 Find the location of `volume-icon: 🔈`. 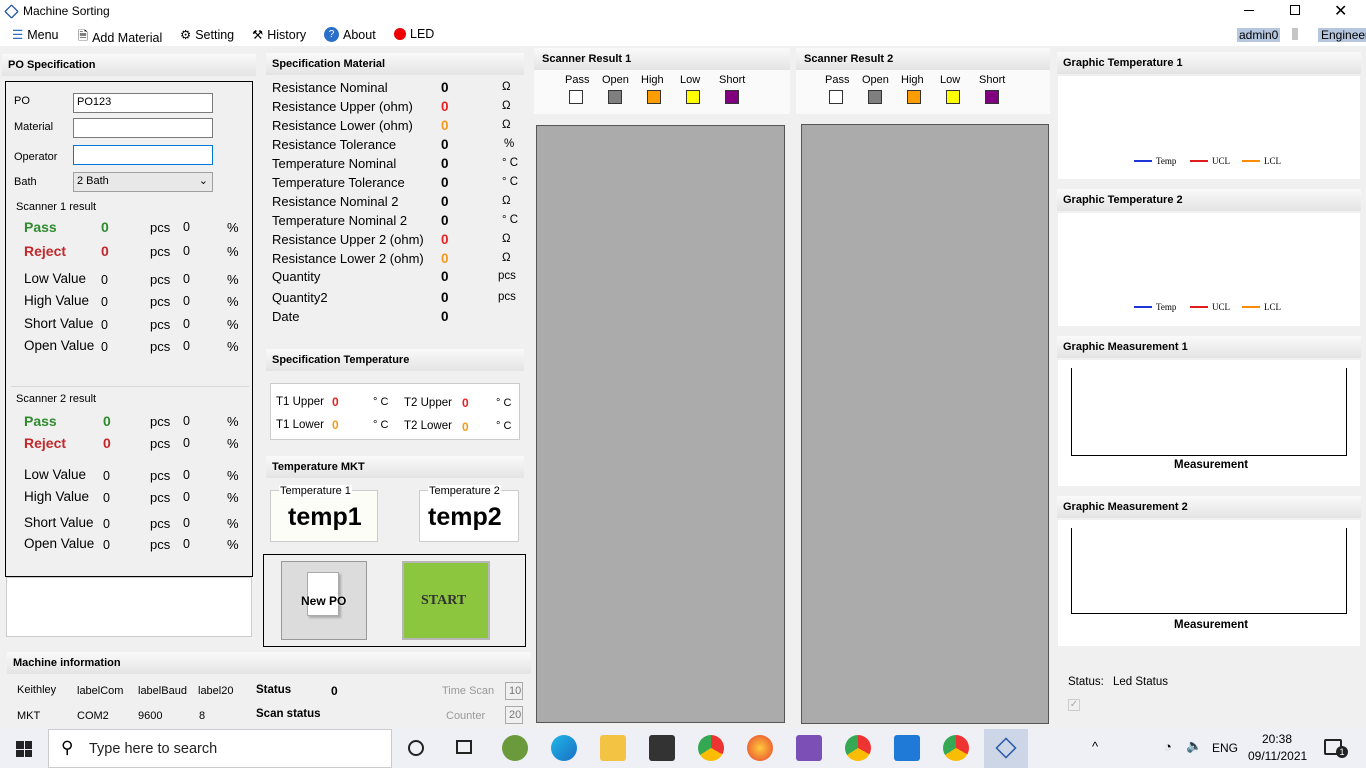

volume-icon: 🔈 is located at coordinates (1194, 746).